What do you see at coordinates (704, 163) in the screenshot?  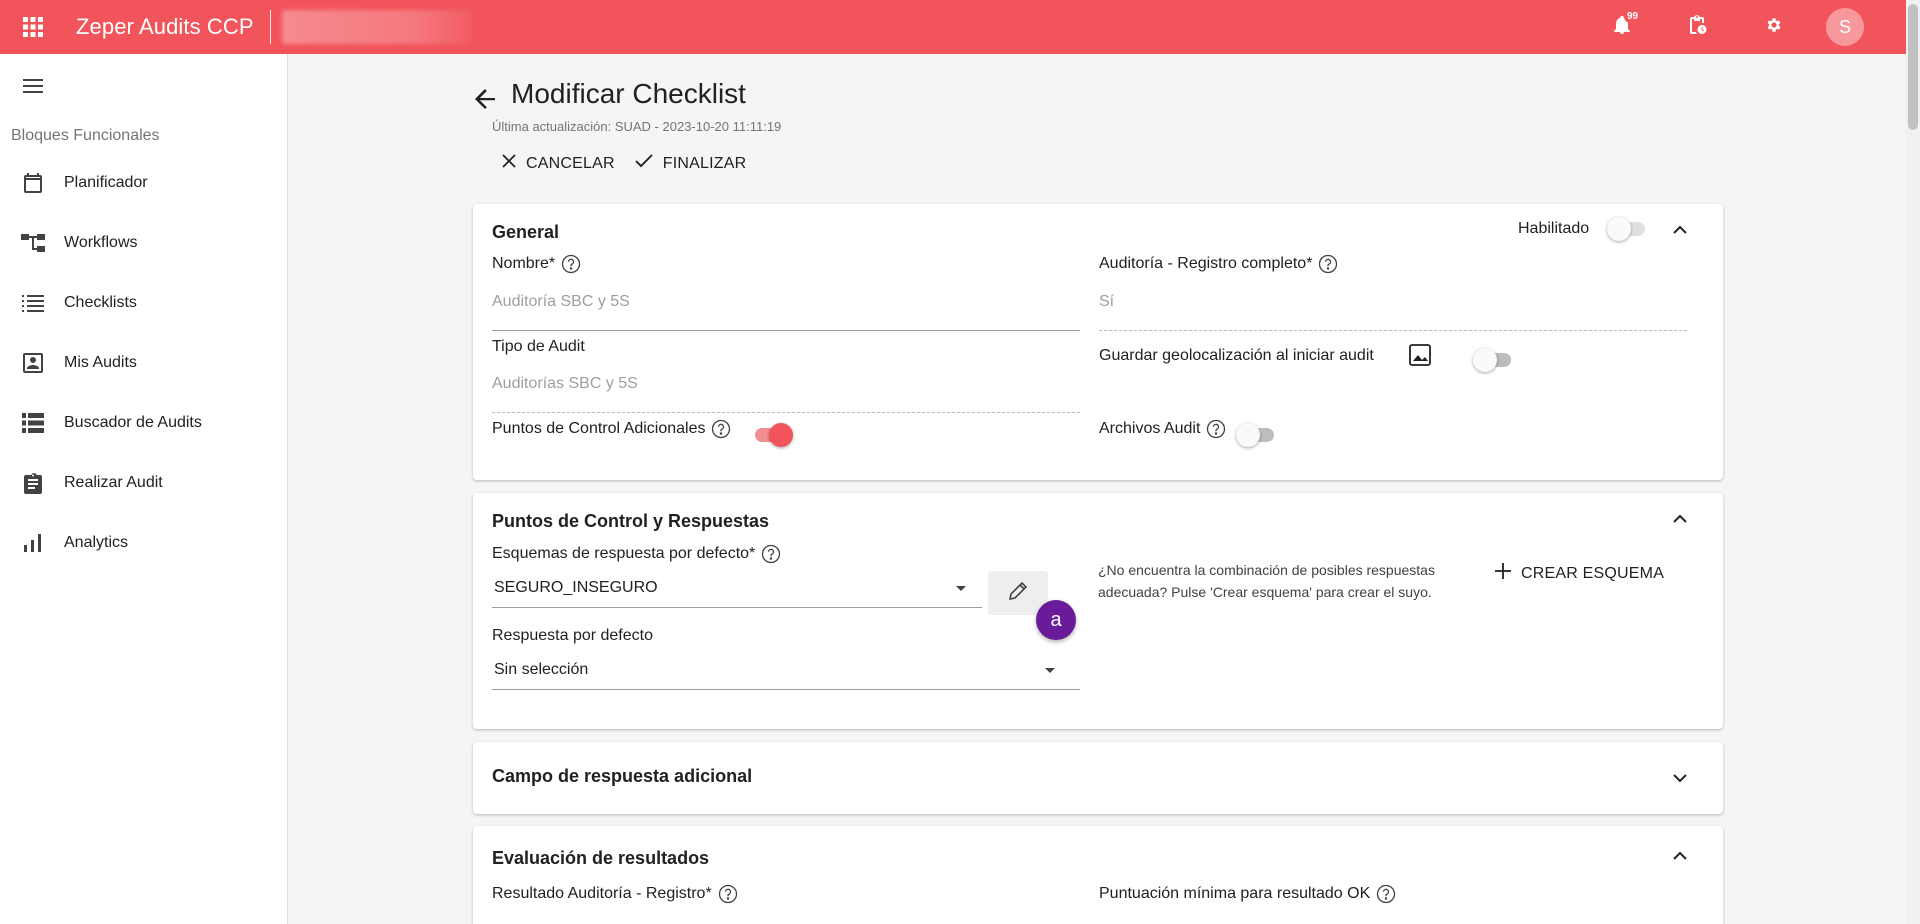 I see `finish-label: FINALIZAR` at bounding box center [704, 163].